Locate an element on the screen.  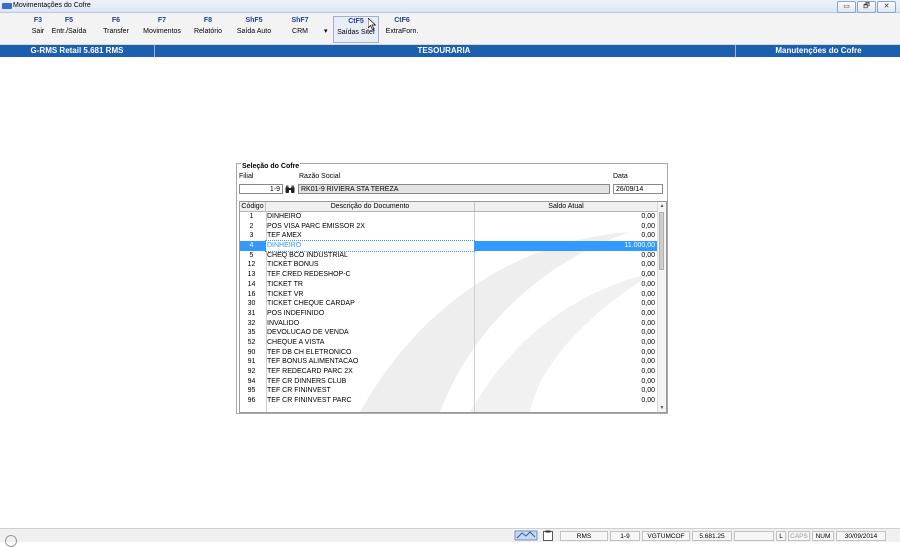
header-code: Código is located at coordinates (253, 206).